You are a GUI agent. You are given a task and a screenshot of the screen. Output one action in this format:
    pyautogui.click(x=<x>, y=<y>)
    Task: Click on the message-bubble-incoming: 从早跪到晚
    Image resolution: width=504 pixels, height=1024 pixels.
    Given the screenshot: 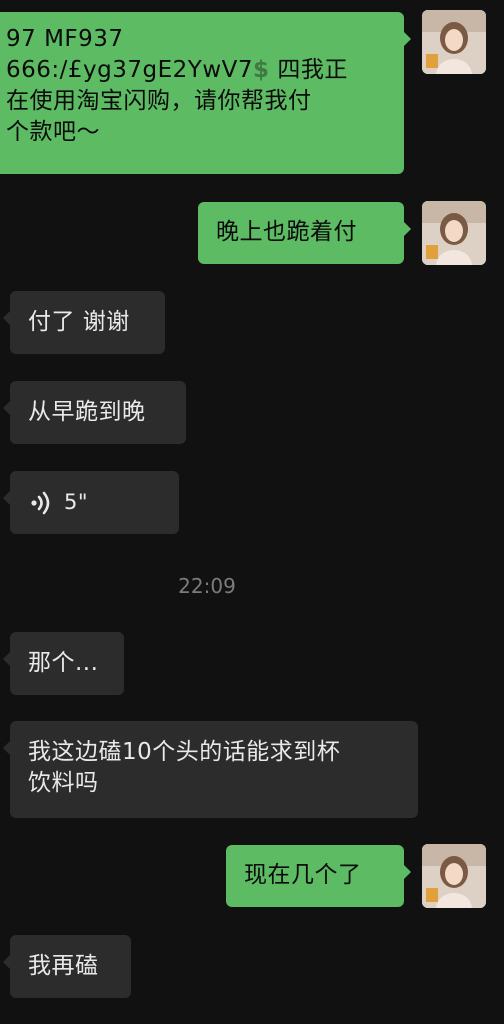 What is the action you would take?
    pyautogui.click(x=94, y=412)
    